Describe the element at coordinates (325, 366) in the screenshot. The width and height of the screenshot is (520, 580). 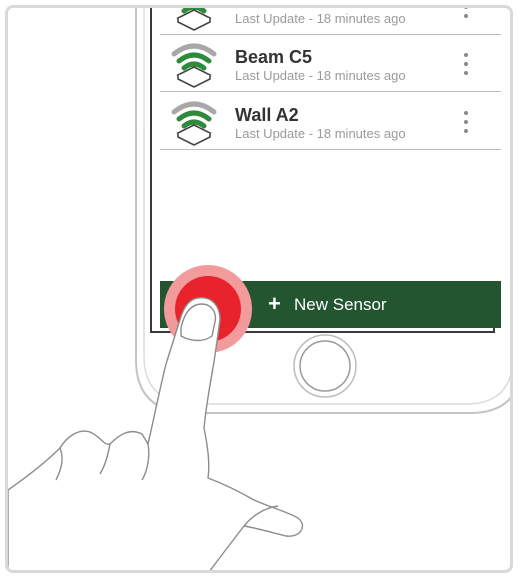
I see `home-button` at that location.